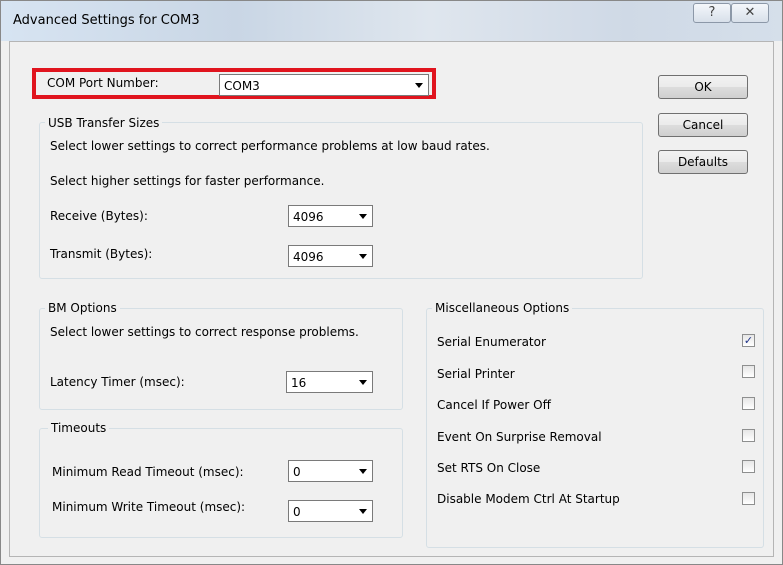  Describe the element at coordinates (148, 472) in the screenshot. I see `read-timeout-label: Minimum Read Timeout (msec):` at that location.